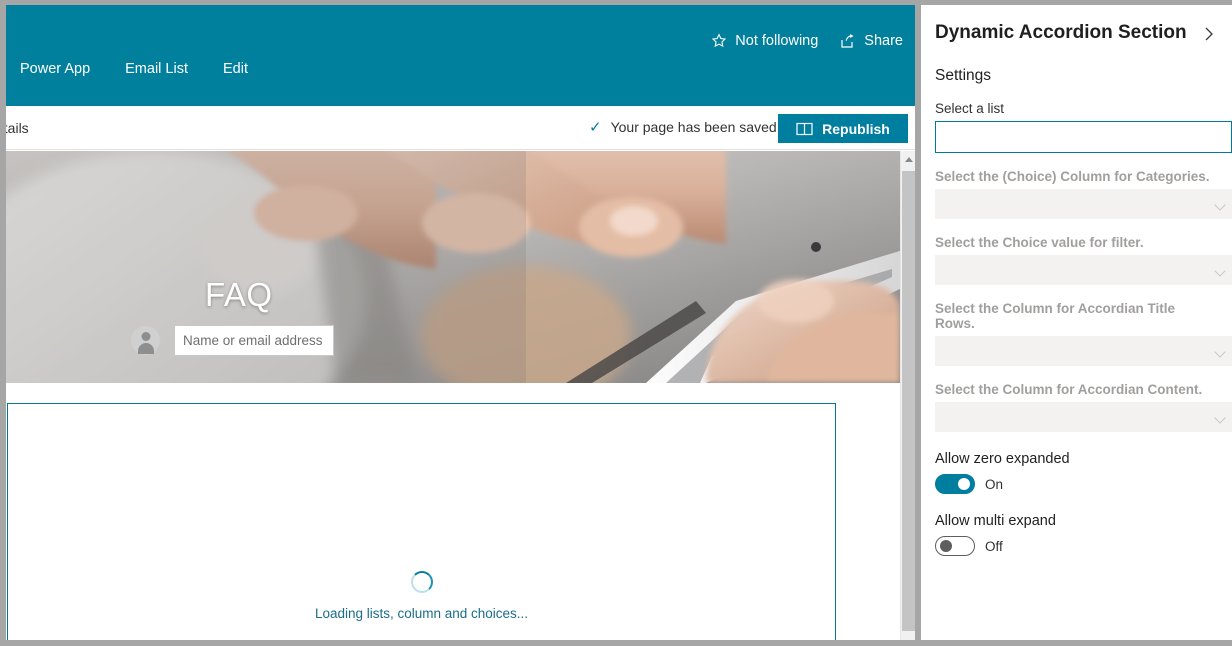 The image size is (1232, 646). What do you see at coordinates (1083, 204) in the screenshot?
I see `choice-column-categories-dropdown` at bounding box center [1083, 204].